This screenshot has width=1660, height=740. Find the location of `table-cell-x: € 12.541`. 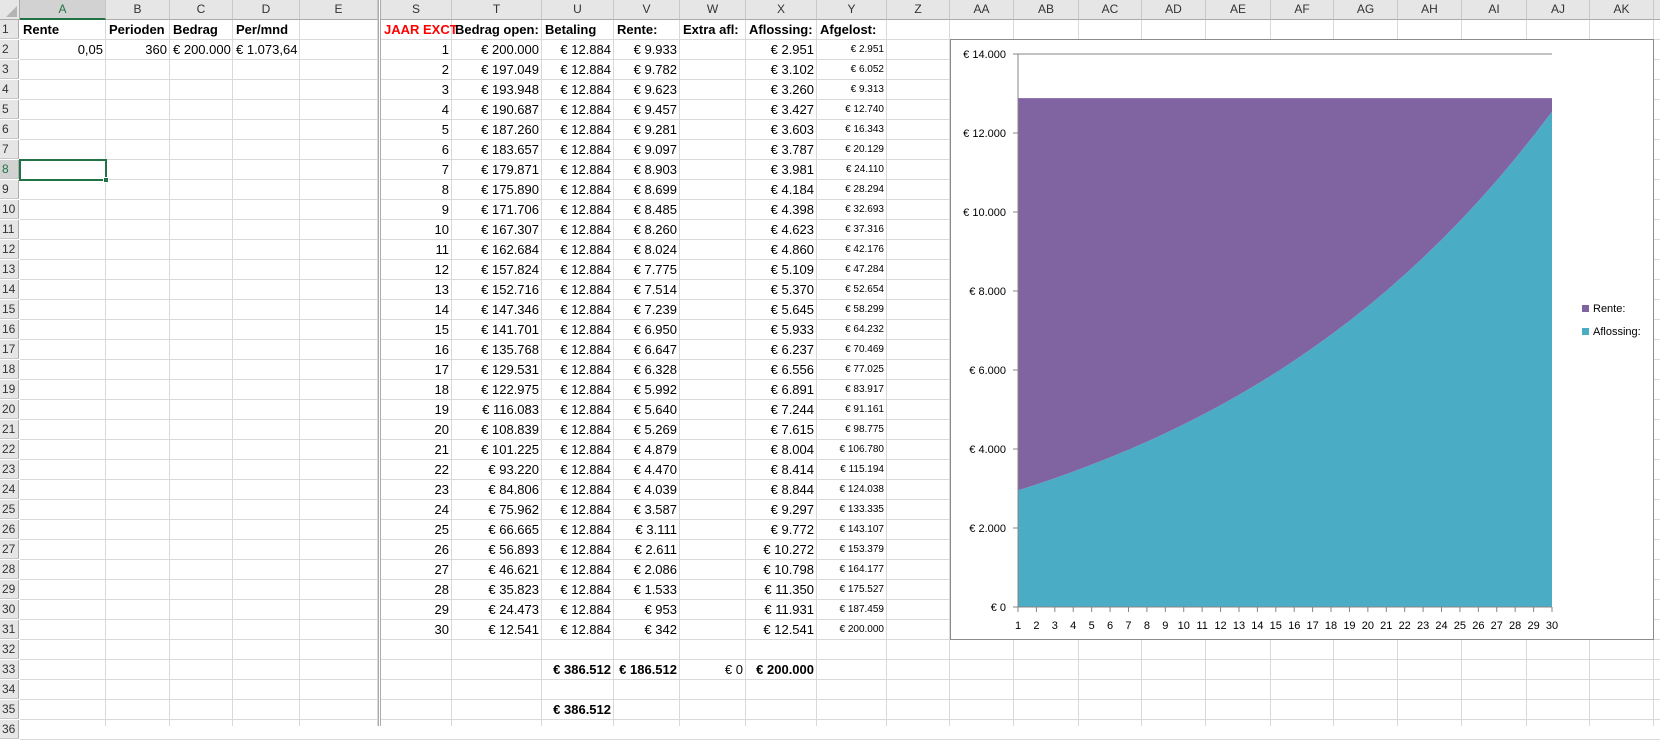

table-cell-x: € 12.541 is located at coordinates (781, 630).